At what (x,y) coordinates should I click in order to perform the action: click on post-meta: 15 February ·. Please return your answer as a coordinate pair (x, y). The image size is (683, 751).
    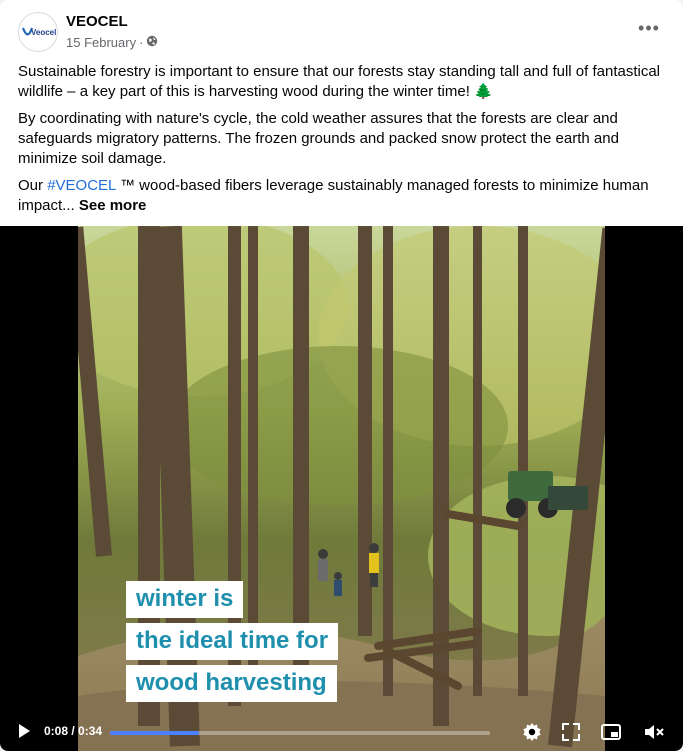
    Looking at the image, I should click on (112, 42).